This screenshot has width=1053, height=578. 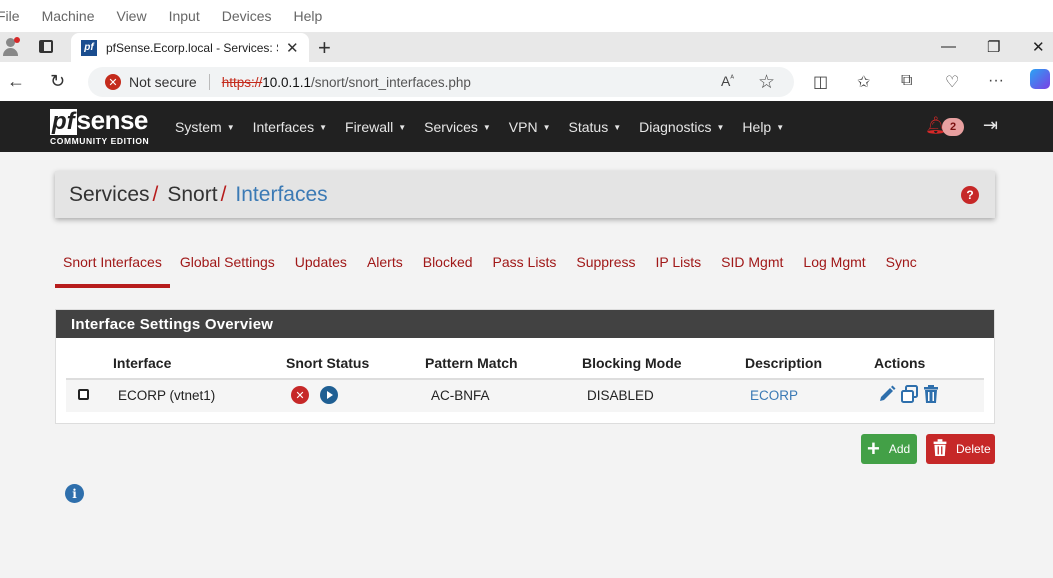 I want to click on breadcrumb-services: Services, so click(x=109, y=195).